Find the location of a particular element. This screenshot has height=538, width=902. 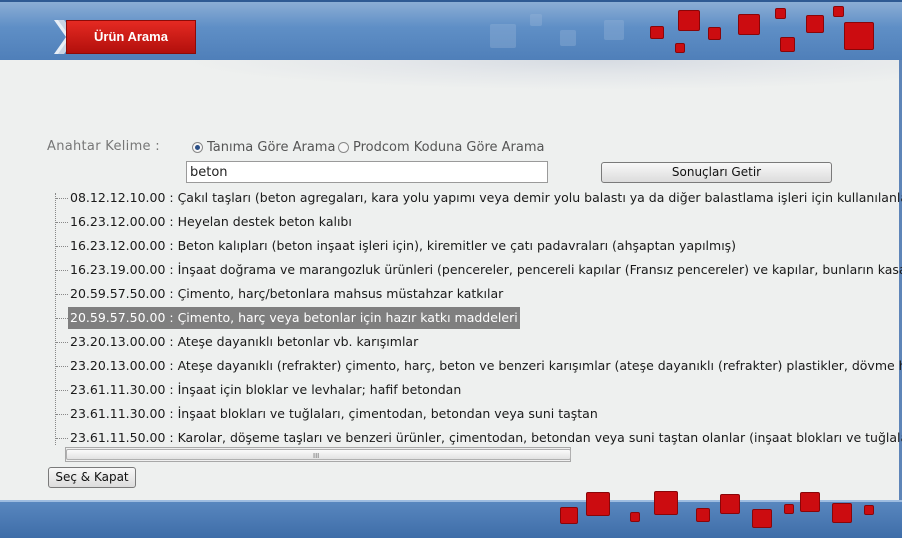

select-and-close-button: Seç & Kapat is located at coordinates (92, 477).